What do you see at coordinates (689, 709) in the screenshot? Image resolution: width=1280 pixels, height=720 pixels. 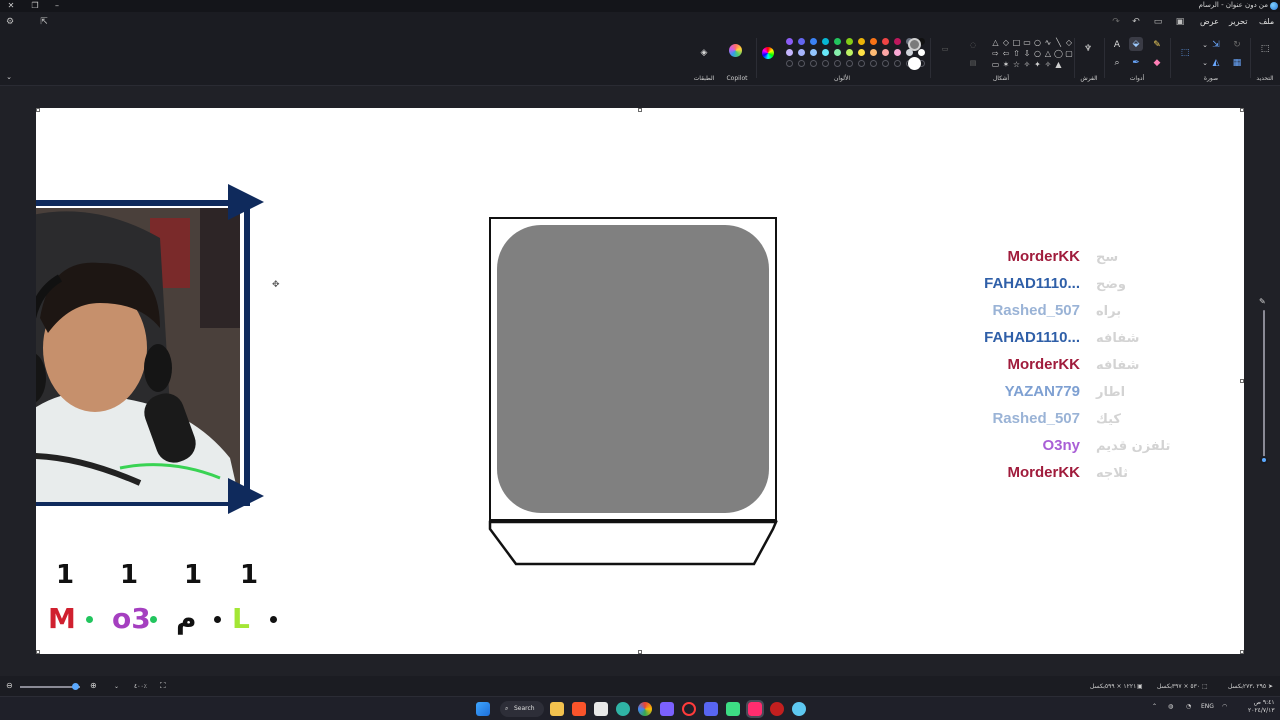 I see `opera-icon` at bounding box center [689, 709].